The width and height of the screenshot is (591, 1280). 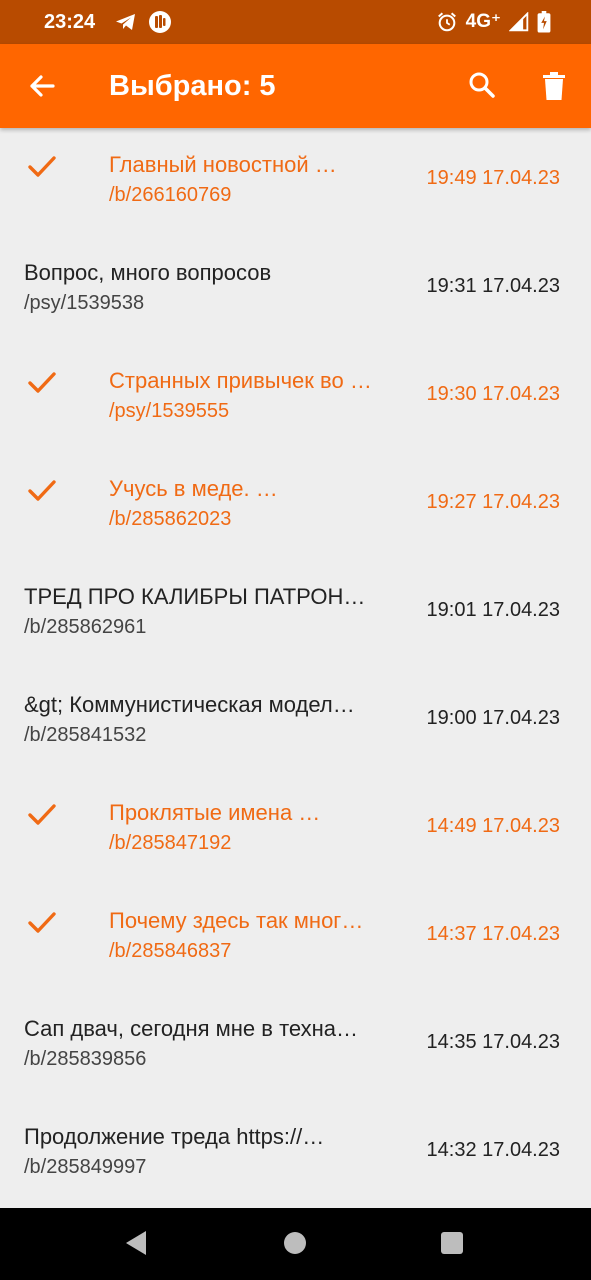 What do you see at coordinates (544, 21) in the screenshot?
I see `battery-icon` at bounding box center [544, 21].